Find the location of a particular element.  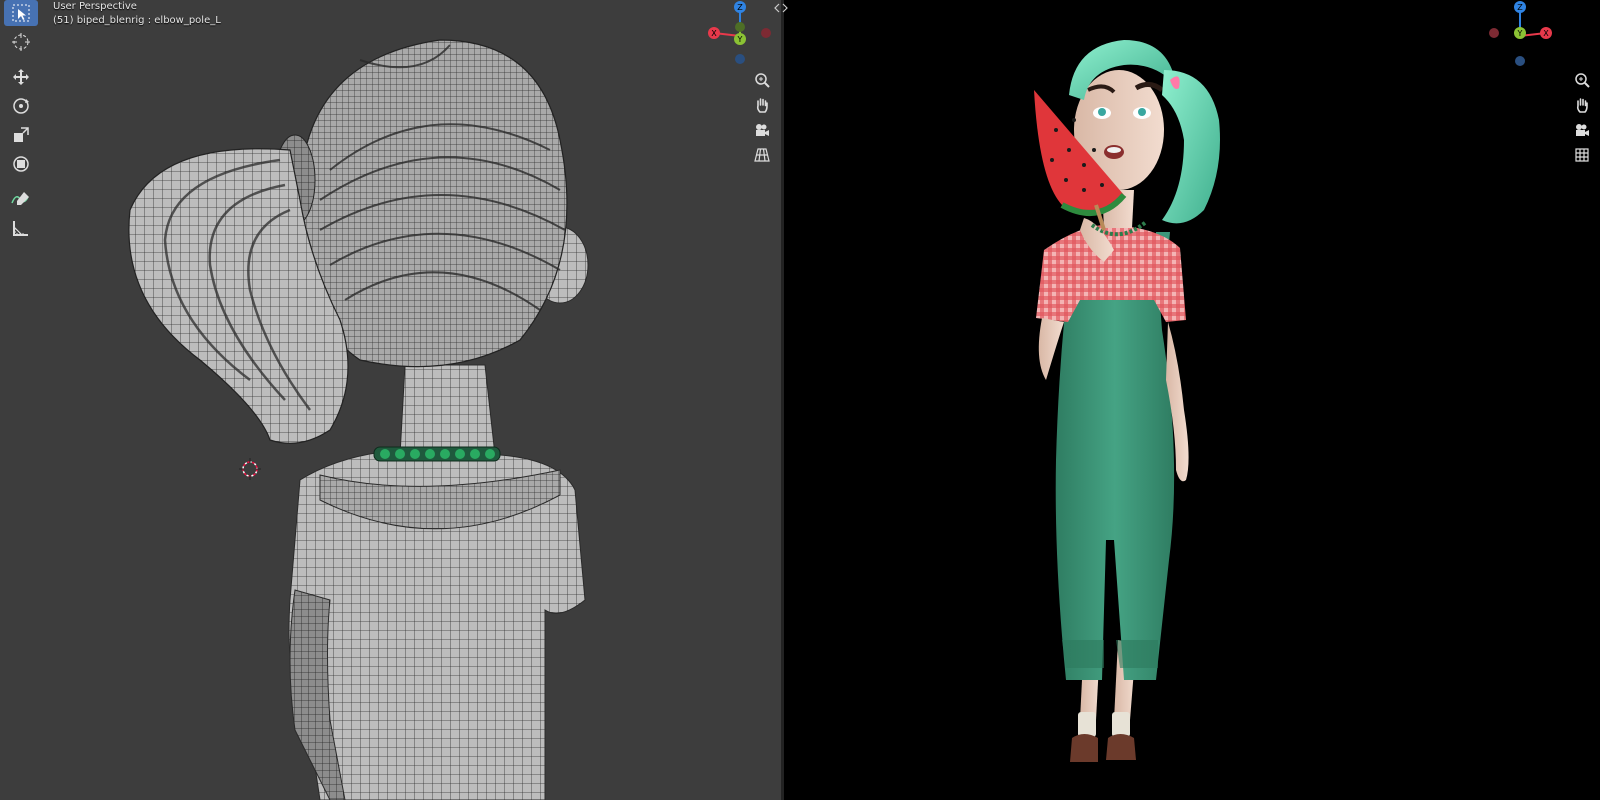

navigation-gizmo-left: Z X Y is located at coordinates (740, 36).